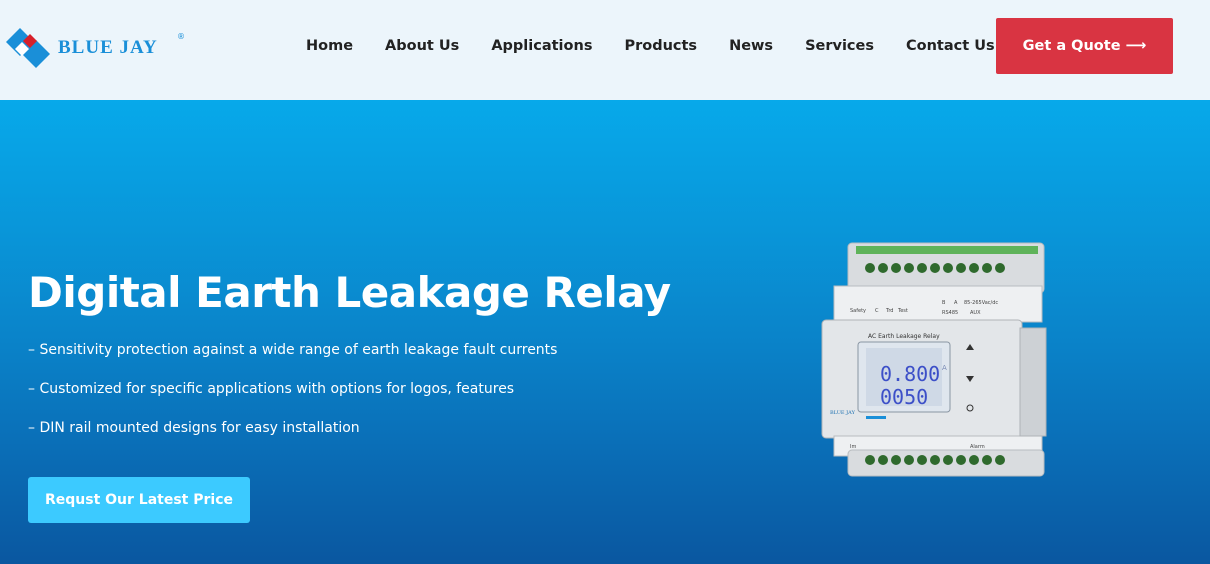 This screenshot has width=1210, height=564. What do you see at coordinates (956, 303) in the screenshot?
I see `device-label-a: A` at bounding box center [956, 303].